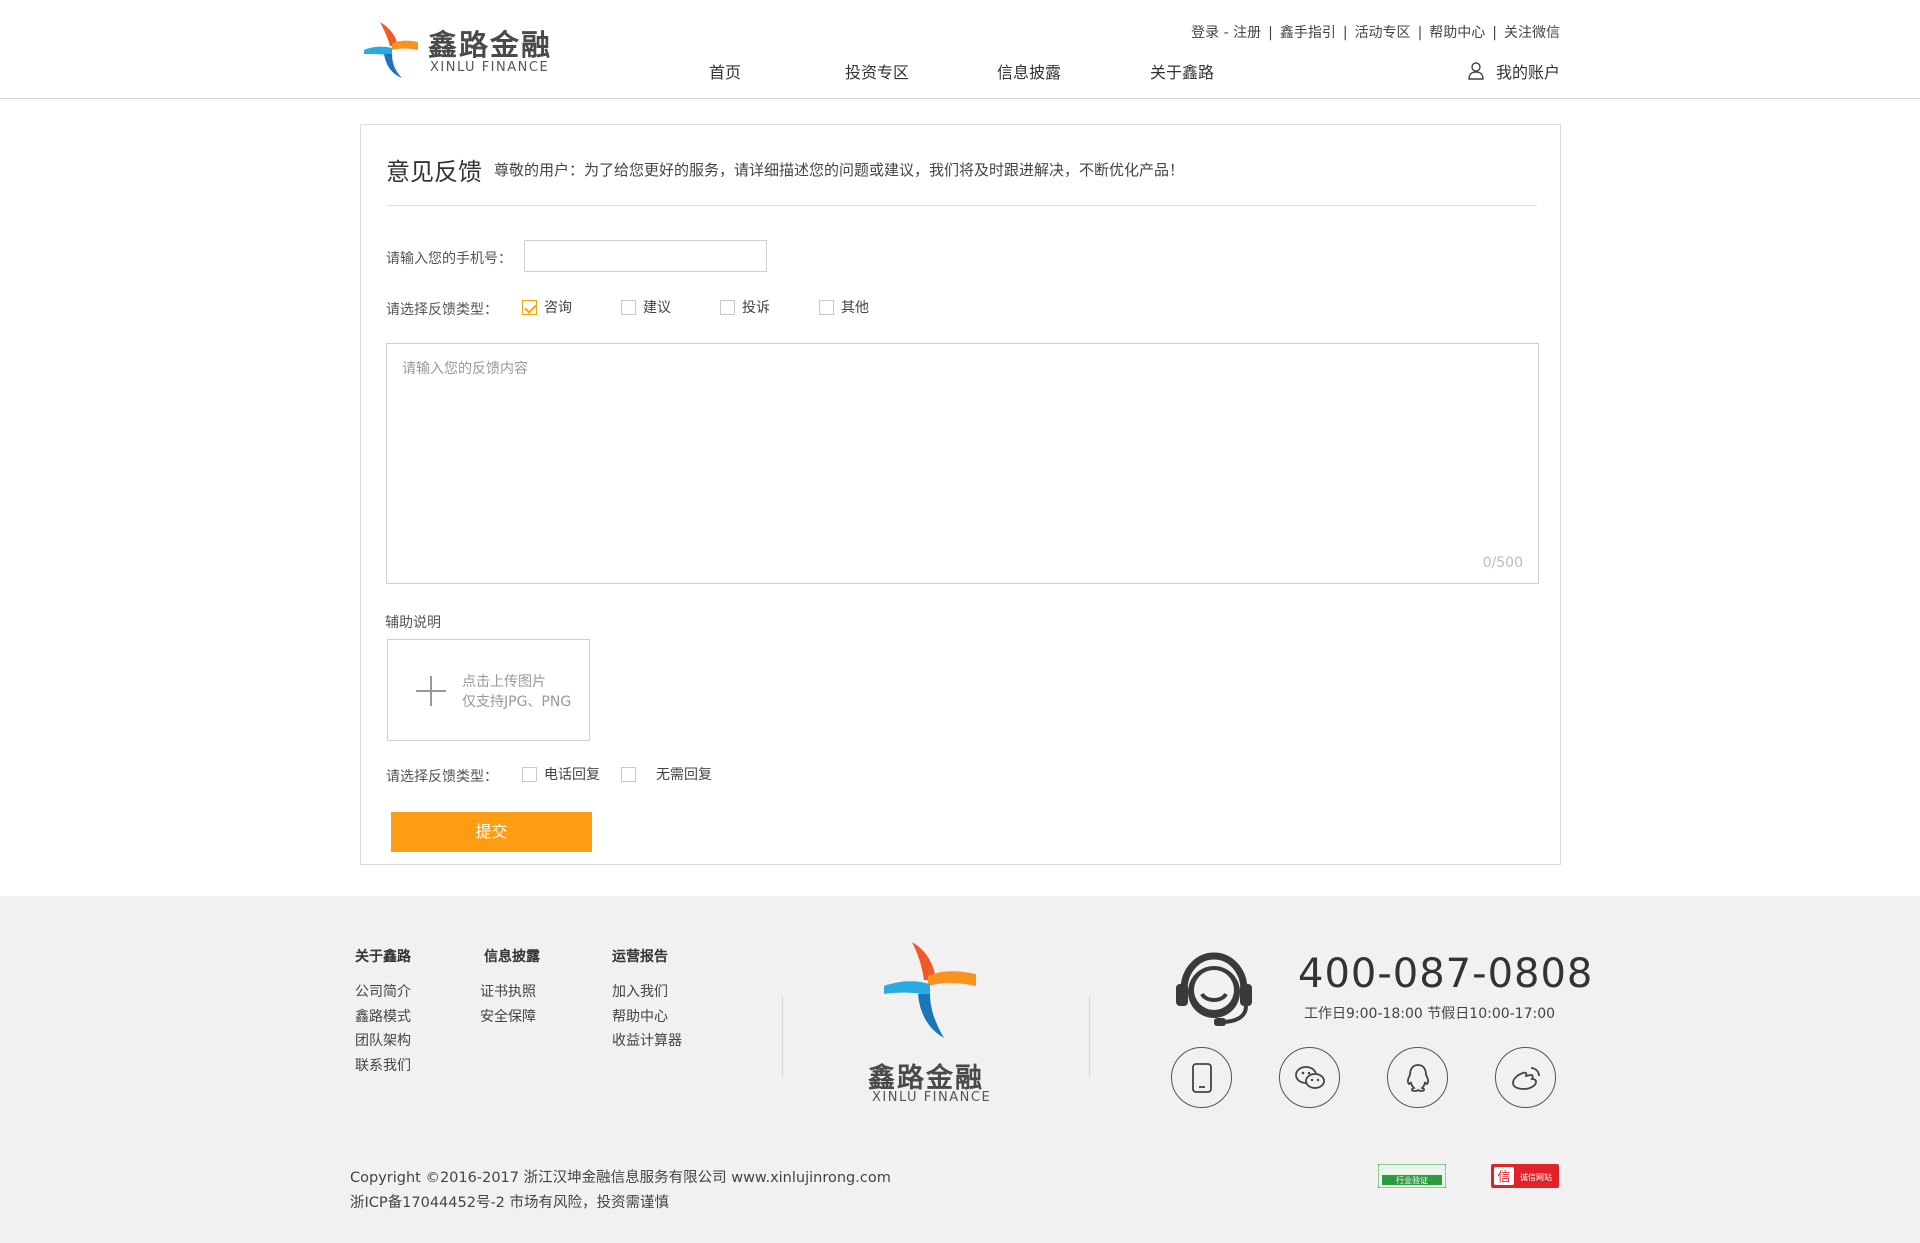 This screenshot has height=1243, width=1920. What do you see at coordinates (558, 308) in the screenshot?
I see `checkbox-label: 咨询` at bounding box center [558, 308].